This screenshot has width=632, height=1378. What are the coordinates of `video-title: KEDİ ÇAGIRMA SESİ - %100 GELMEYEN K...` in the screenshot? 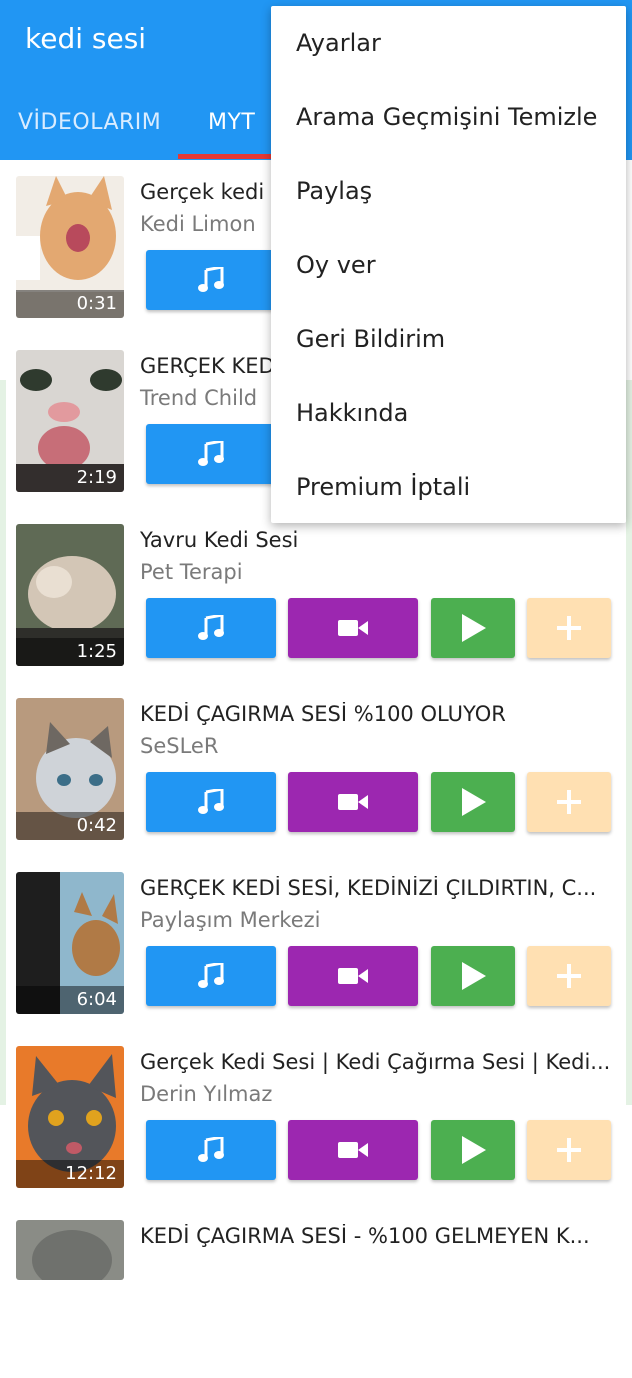 It's located at (379, 1236).